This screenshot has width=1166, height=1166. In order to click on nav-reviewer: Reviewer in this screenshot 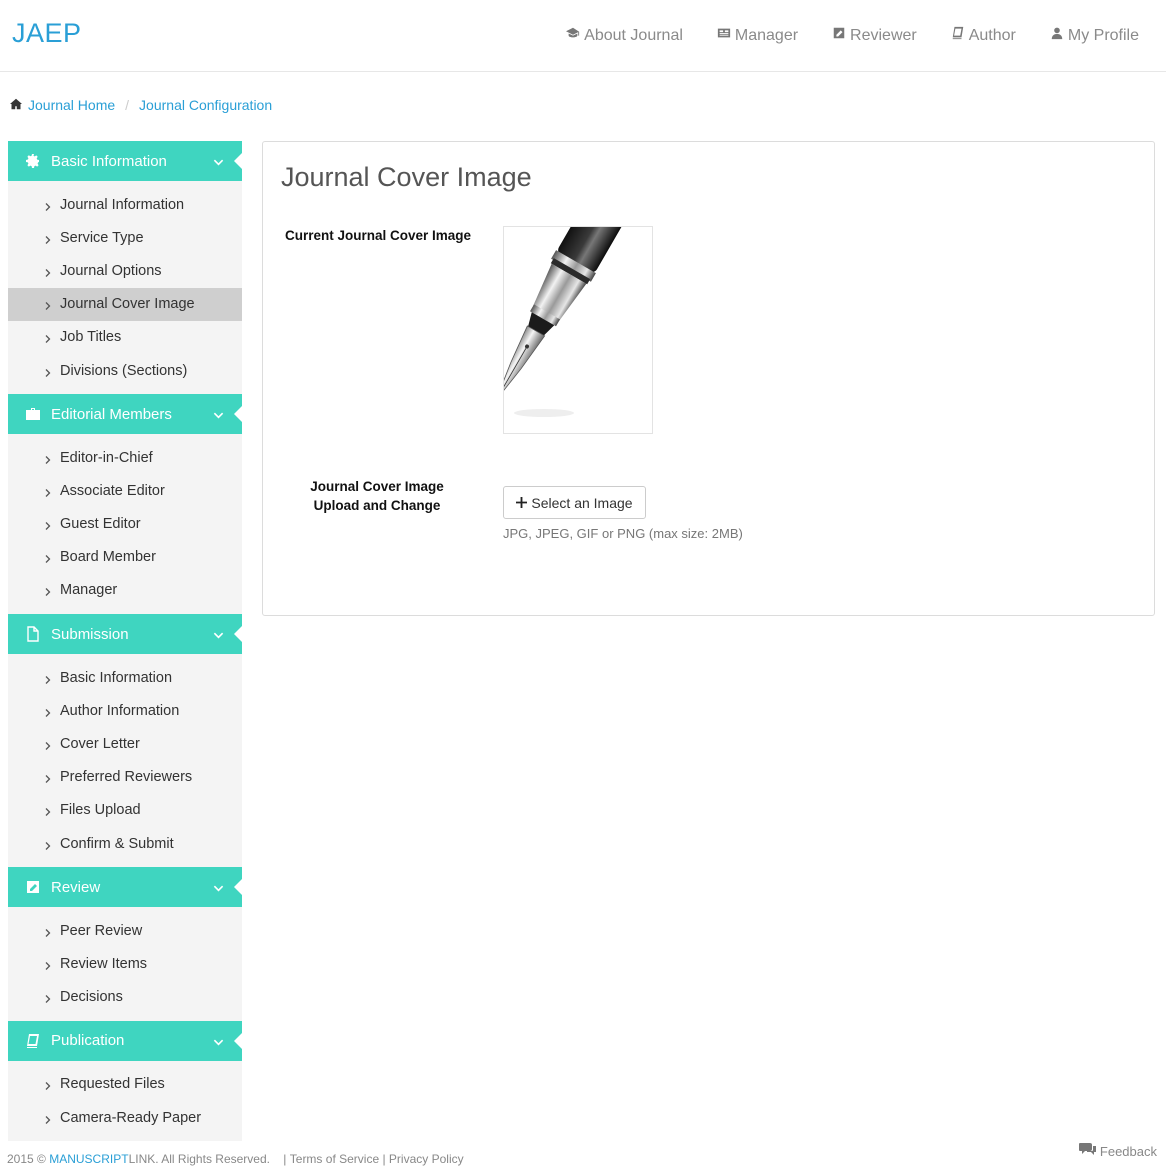, I will do `click(874, 35)`.